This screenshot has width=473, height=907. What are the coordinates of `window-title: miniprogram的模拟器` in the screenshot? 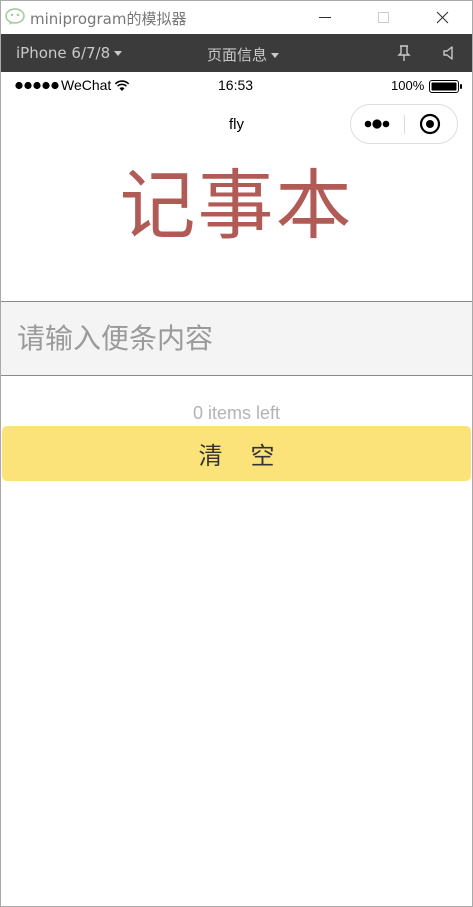 It's located at (108, 19).